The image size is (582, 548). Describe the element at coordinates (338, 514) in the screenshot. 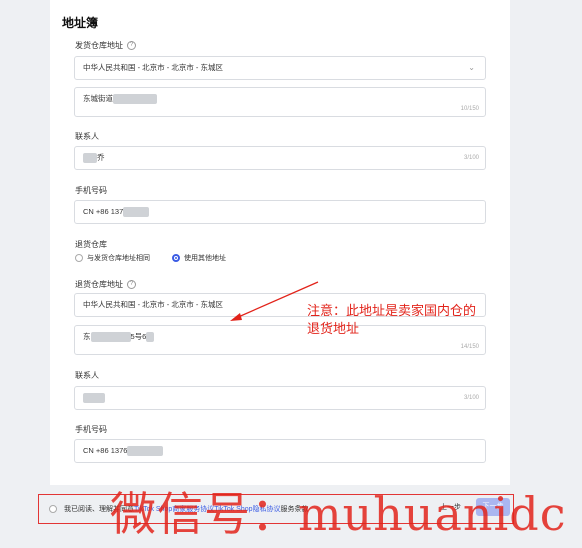

I see `watermark-text: 微信号：muhuanidc` at that location.